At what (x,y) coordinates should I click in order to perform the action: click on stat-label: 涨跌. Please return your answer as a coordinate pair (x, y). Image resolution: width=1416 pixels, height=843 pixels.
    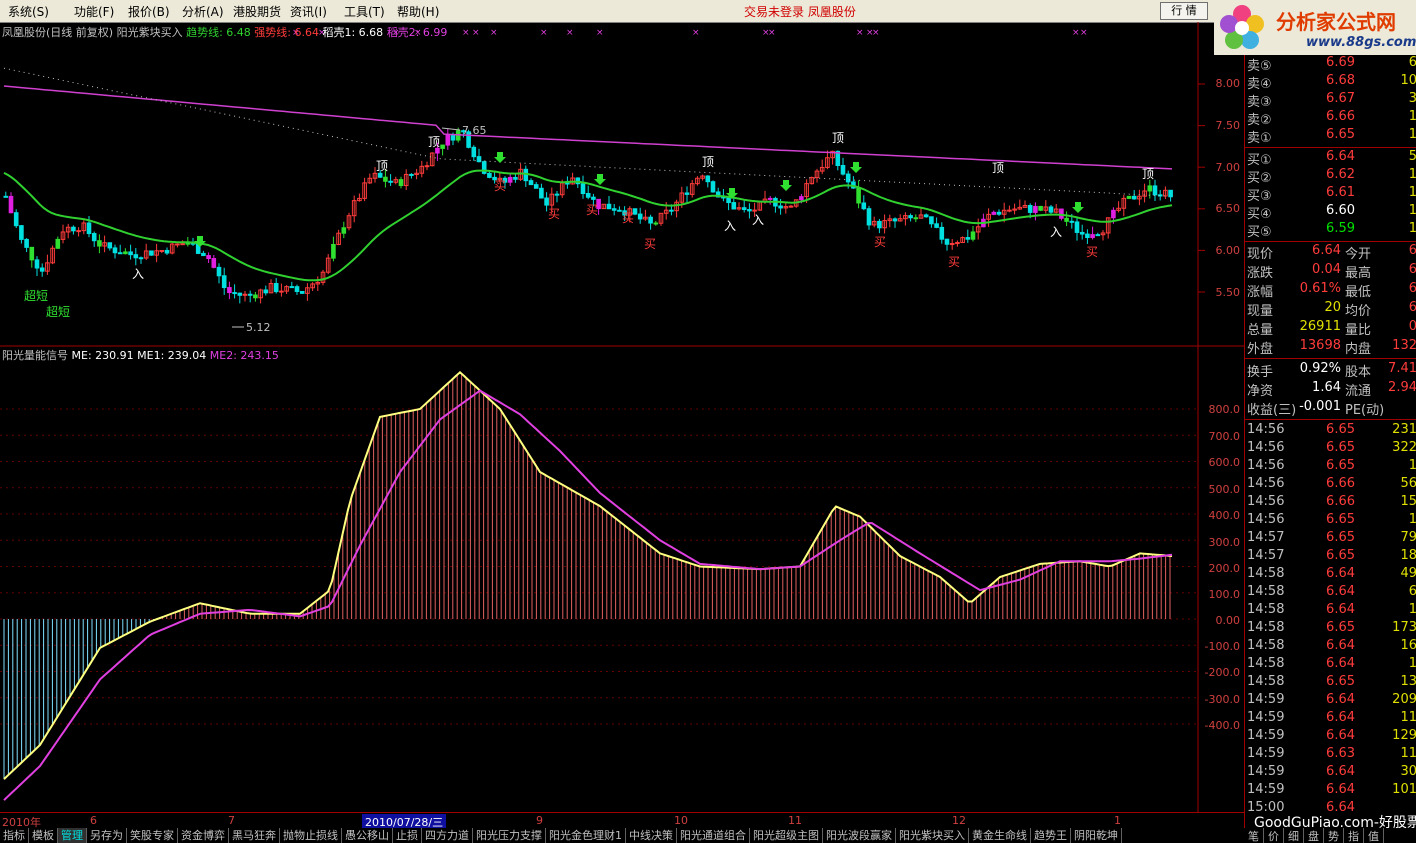
    Looking at the image, I should click on (1260, 273).